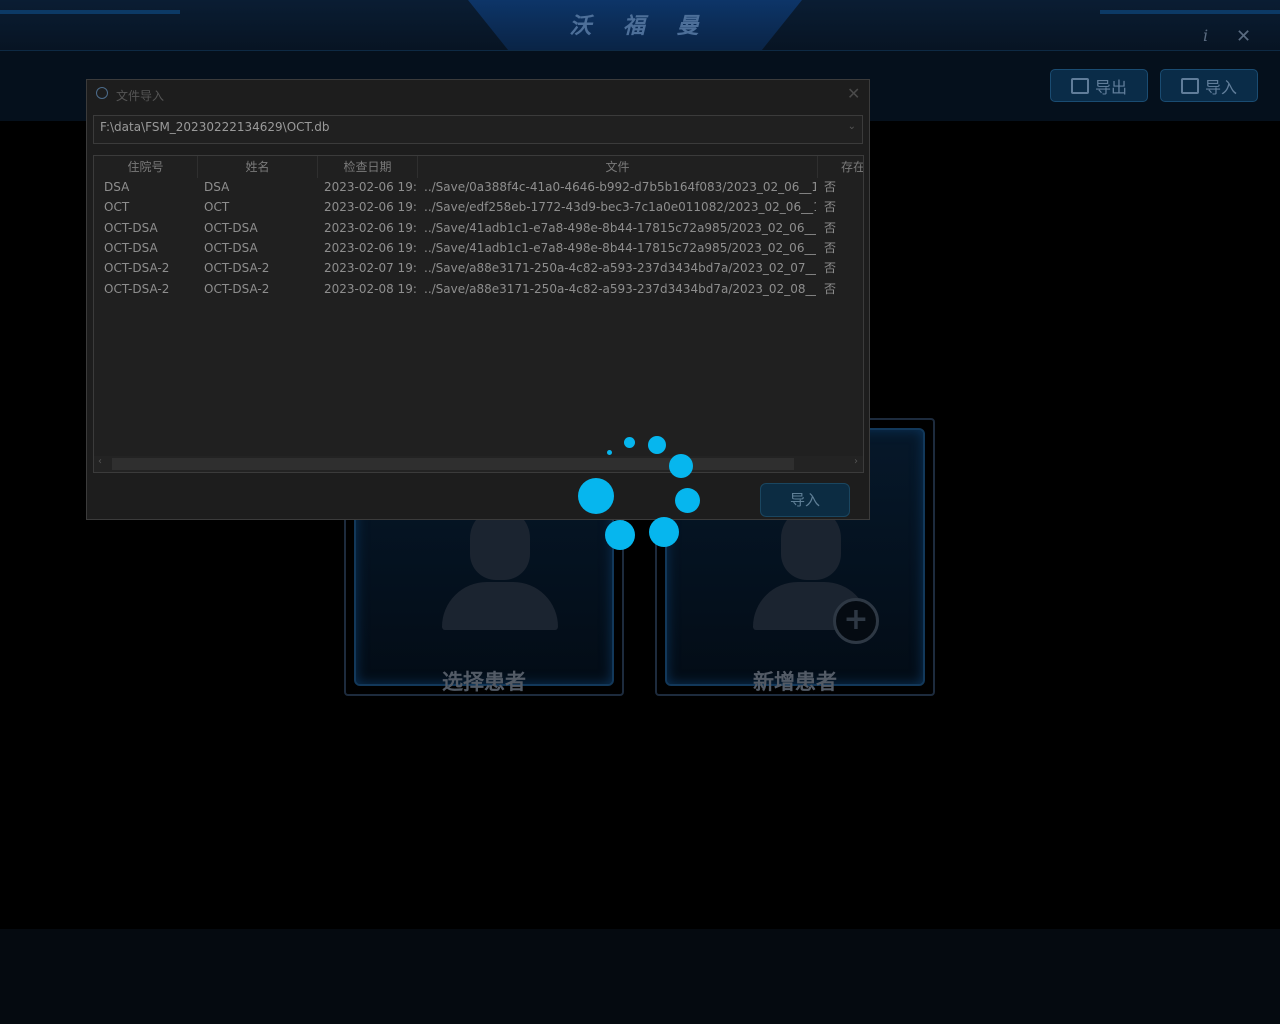 The image size is (1280, 1024). I want to click on table-cell: 2023-02-08 19:, so click(370, 288).